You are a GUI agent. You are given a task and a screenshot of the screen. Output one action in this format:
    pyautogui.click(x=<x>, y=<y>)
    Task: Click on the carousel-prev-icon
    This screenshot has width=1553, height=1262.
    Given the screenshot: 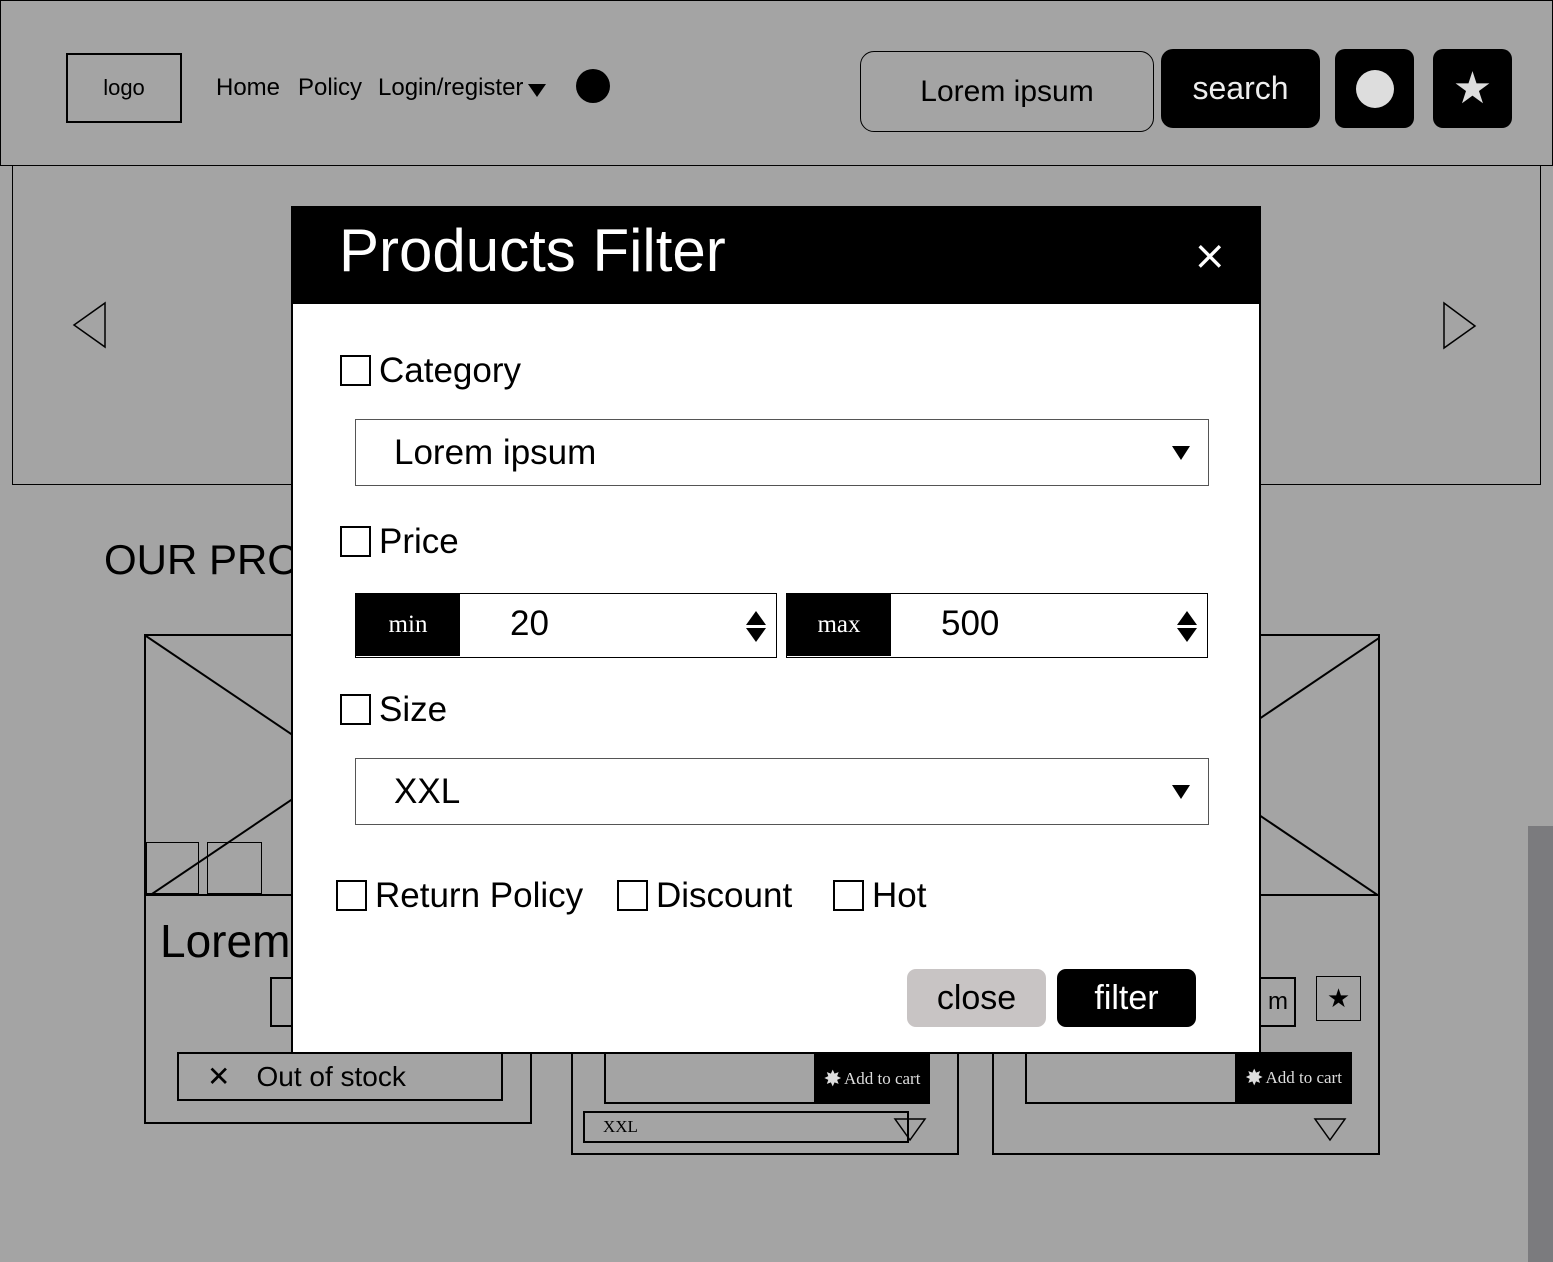 What is the action you would take?
    pyautogui.click(x=90, y=326)
    